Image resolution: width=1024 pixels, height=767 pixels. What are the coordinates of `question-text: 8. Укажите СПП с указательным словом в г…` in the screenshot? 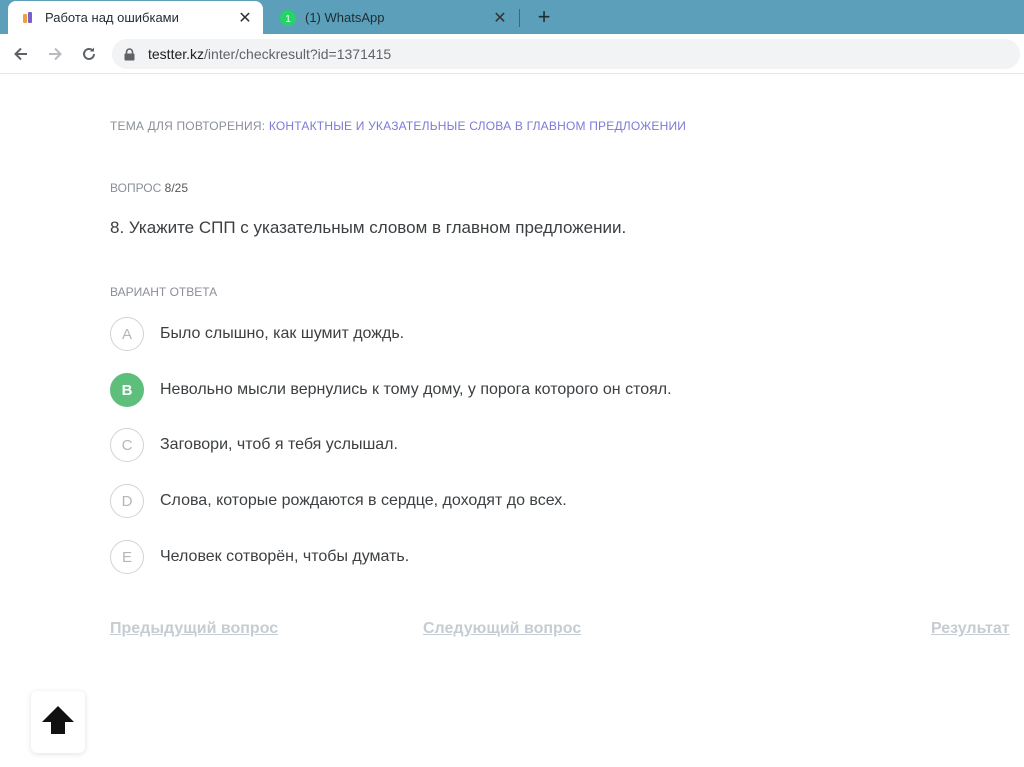 It's located at (368, 227).